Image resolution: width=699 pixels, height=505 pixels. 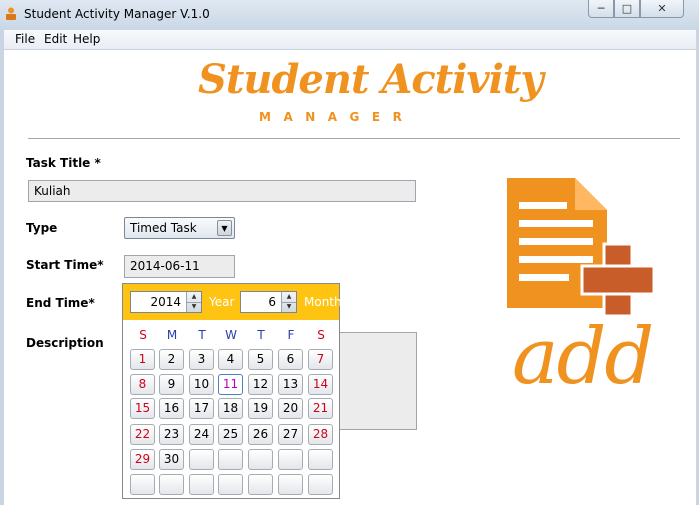 I want to click on minimize-button: ─, so click(x=601, y=9).